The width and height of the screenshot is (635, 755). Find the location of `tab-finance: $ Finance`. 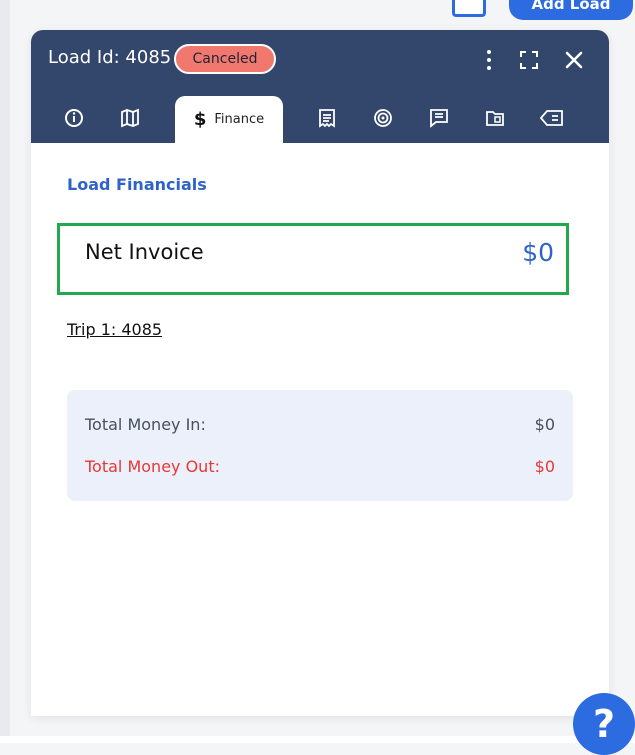

tab-finance: $ Finance is located at coordinates (229, 119).